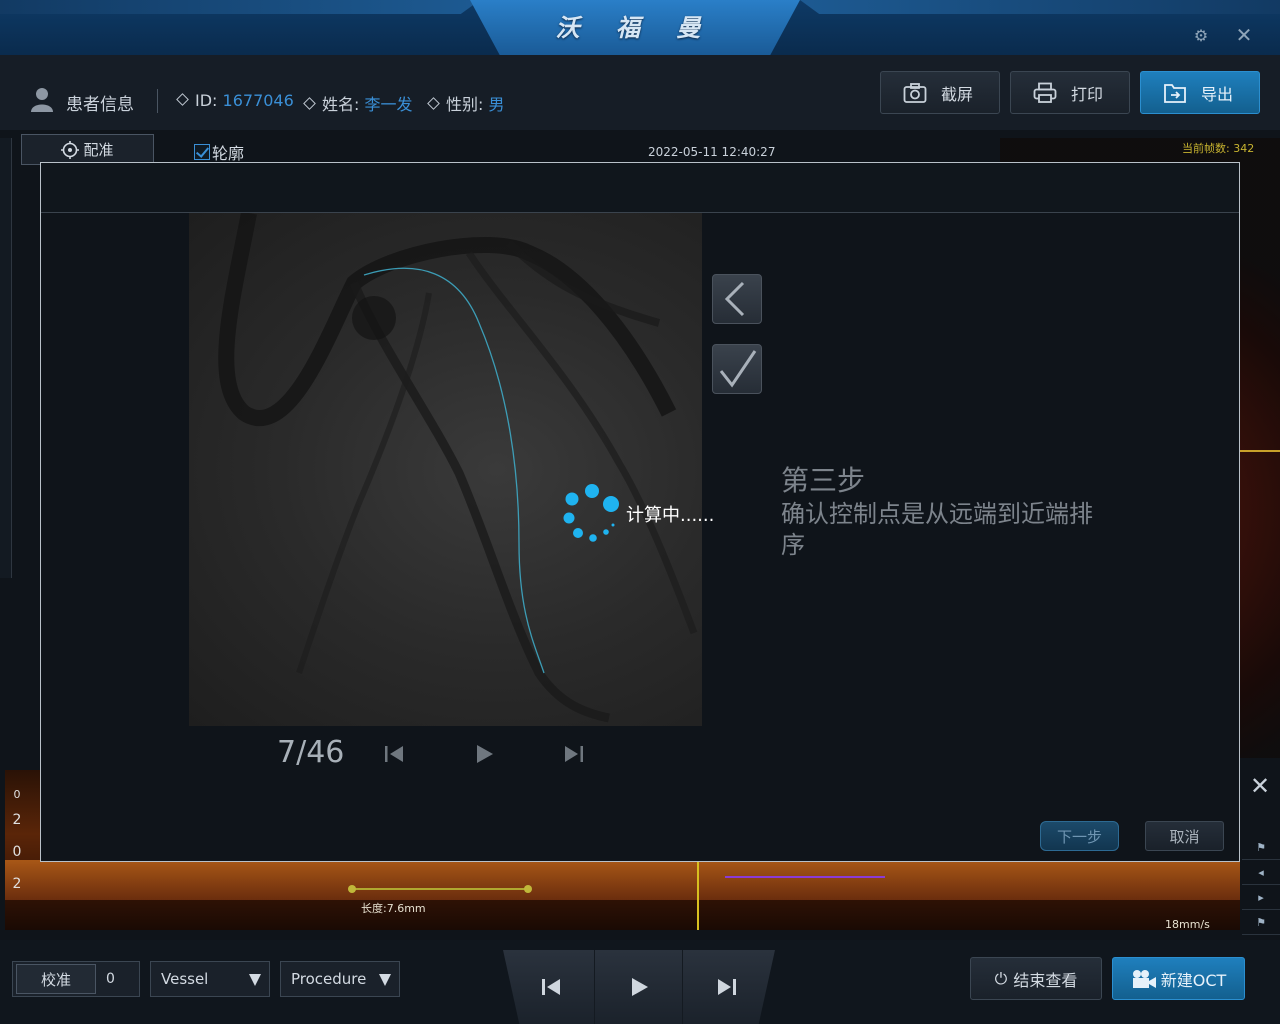 The image size is (1280, 1024). I want to click on step-description: 确认控制点是从远端到近端排序, so click(937, 529).